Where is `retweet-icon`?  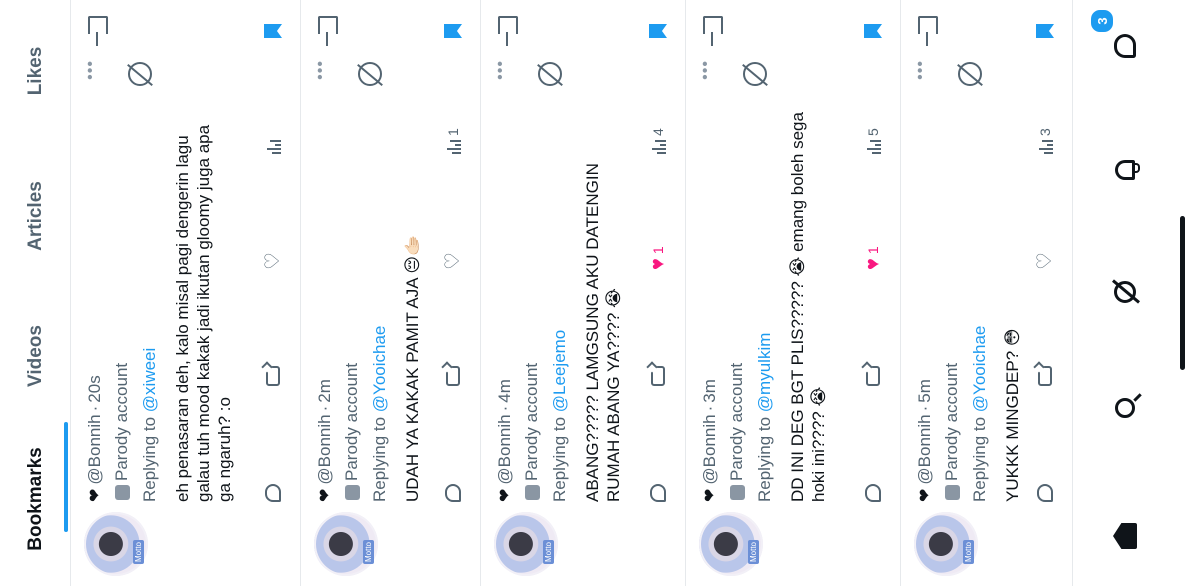 retweet-icon is located at coordinates (273, 376).